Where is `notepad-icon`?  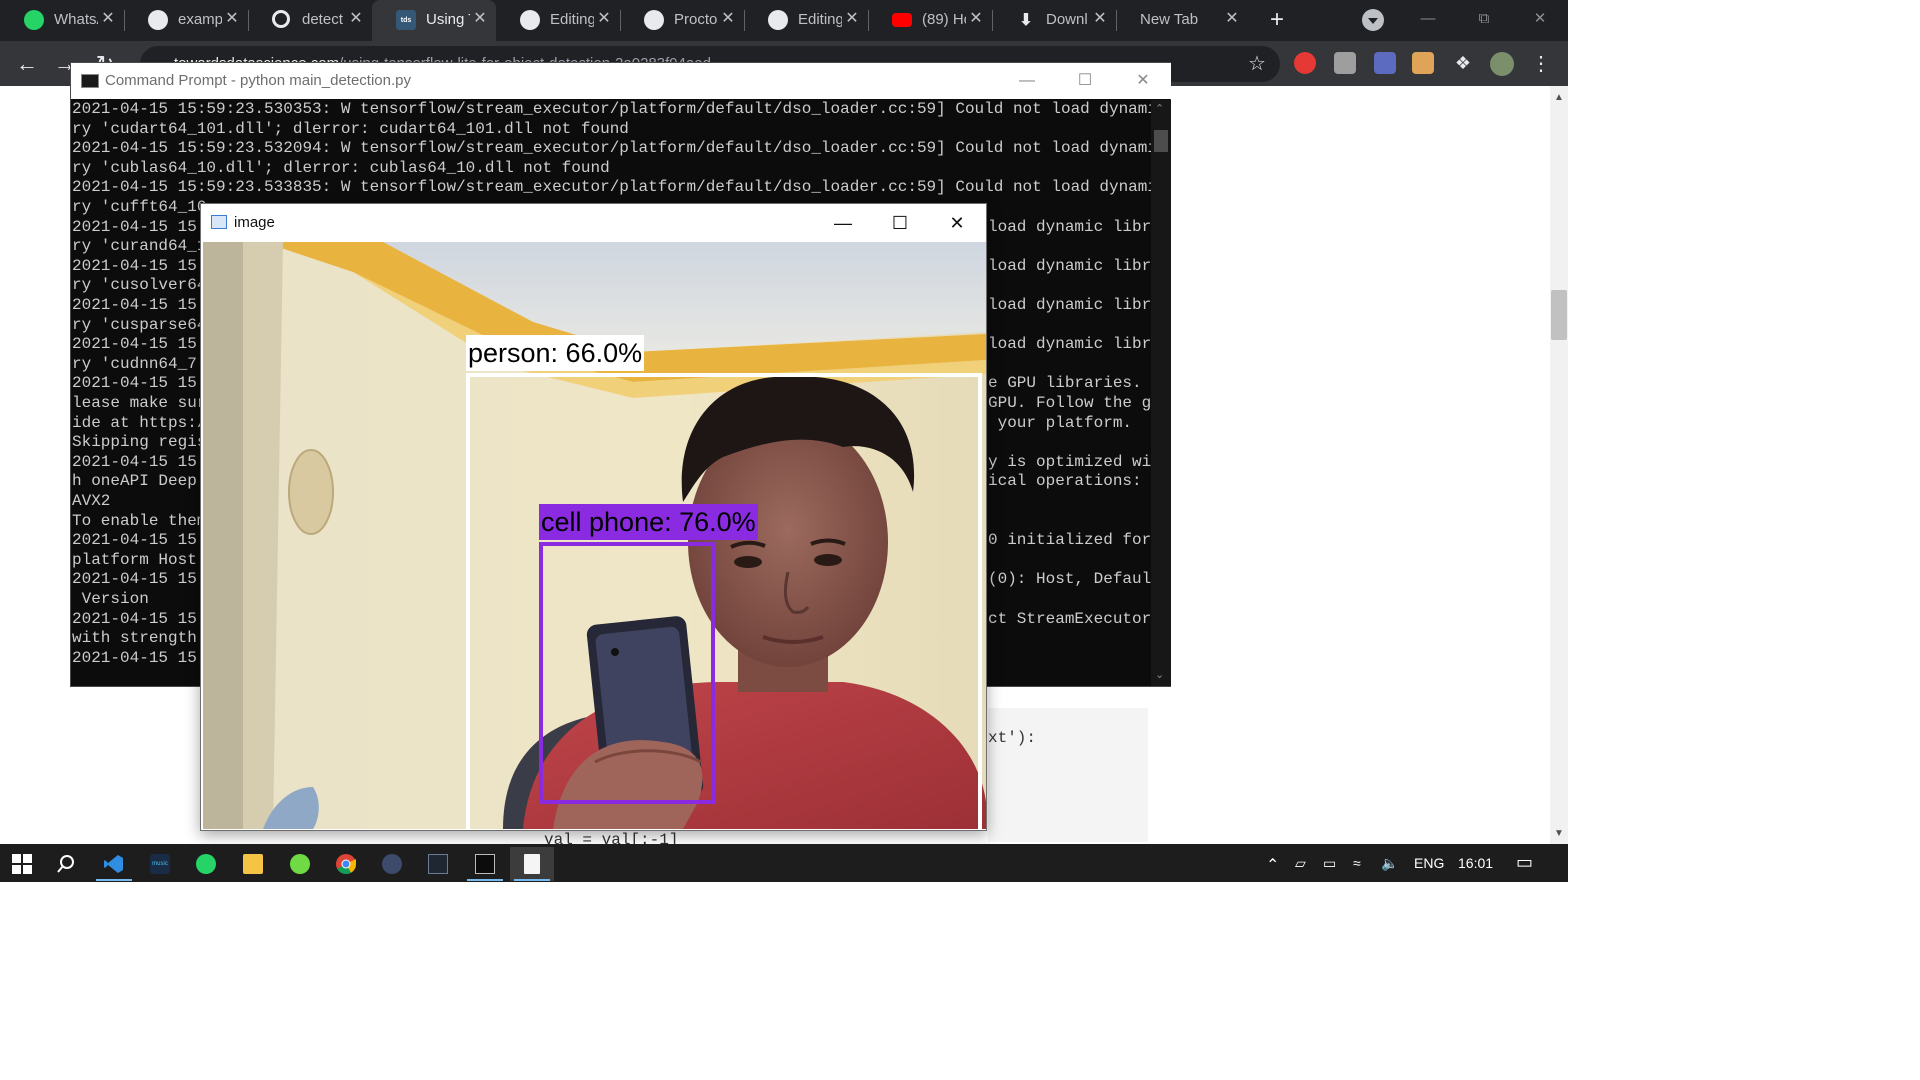 notepad-icon is located at coordinates (532, 864).